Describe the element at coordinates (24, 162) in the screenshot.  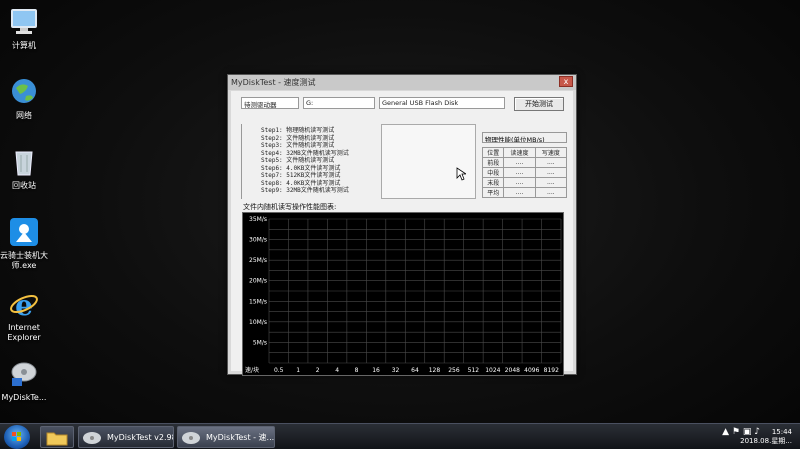
I see `recycle-bin-icon` at that location.